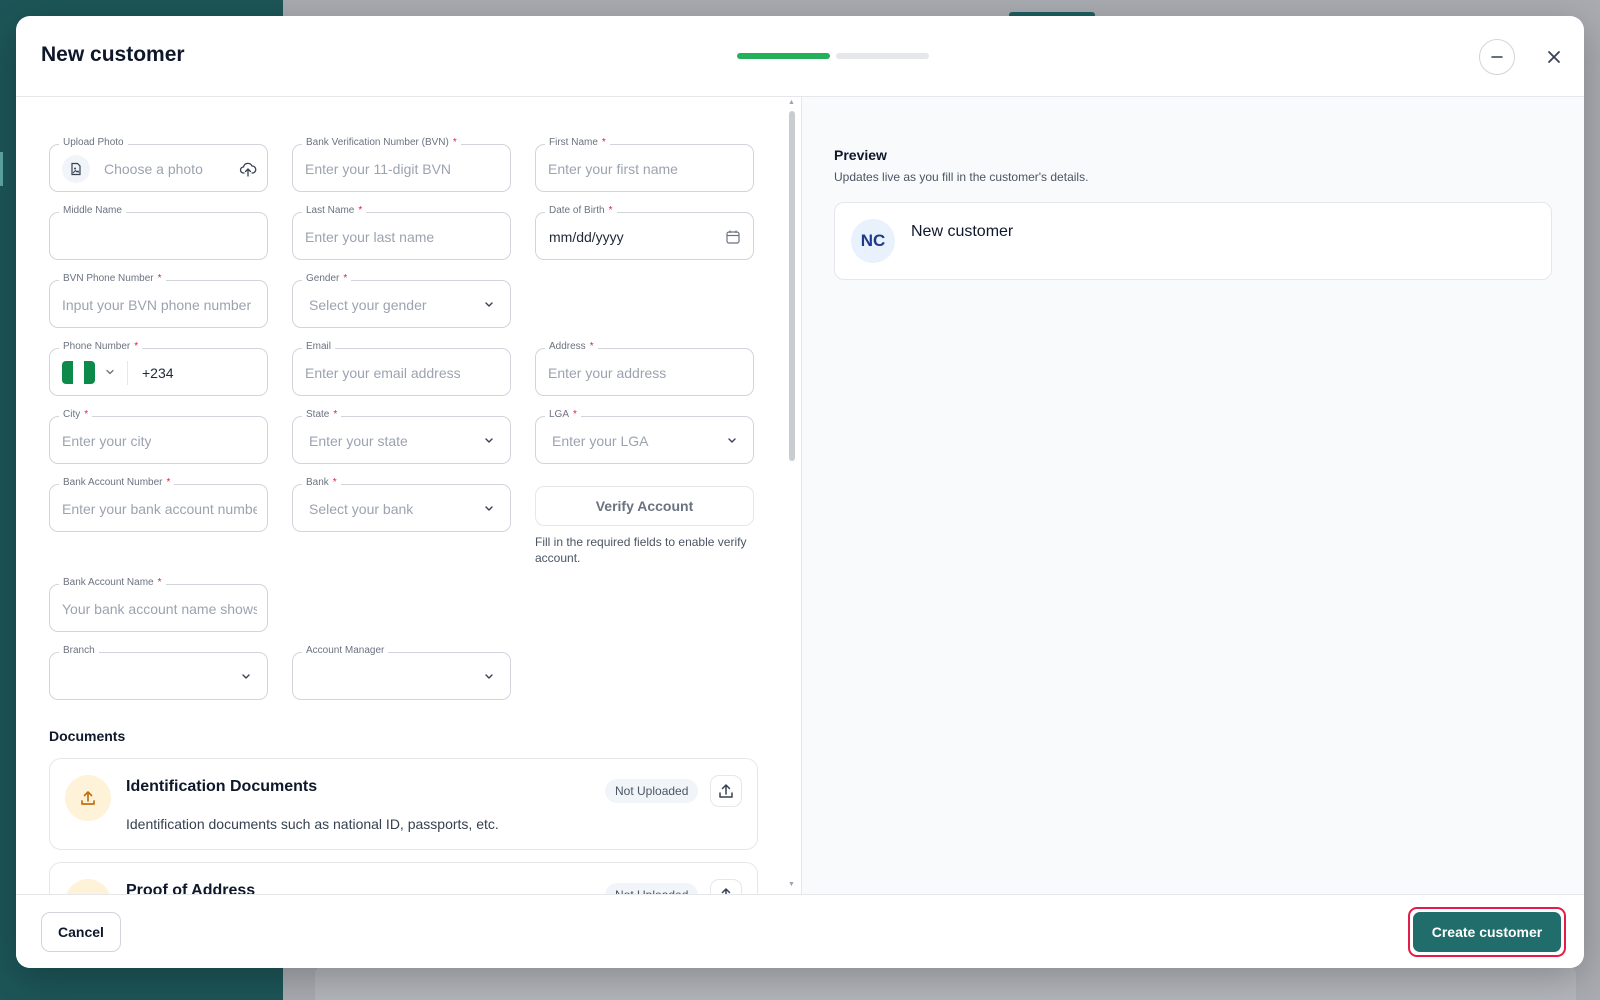 Image resolution: width=1600 pixels, height=1000 pixels. I want to click on state-placeholder: Enter your state, so click(358, 441).